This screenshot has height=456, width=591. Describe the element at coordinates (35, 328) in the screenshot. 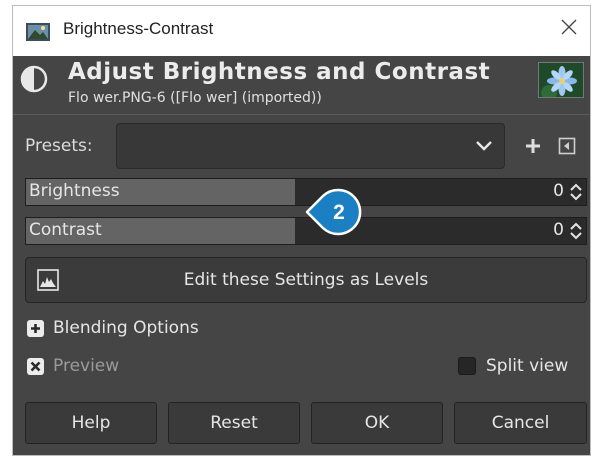

I see `expand-plus-icon` at that location.